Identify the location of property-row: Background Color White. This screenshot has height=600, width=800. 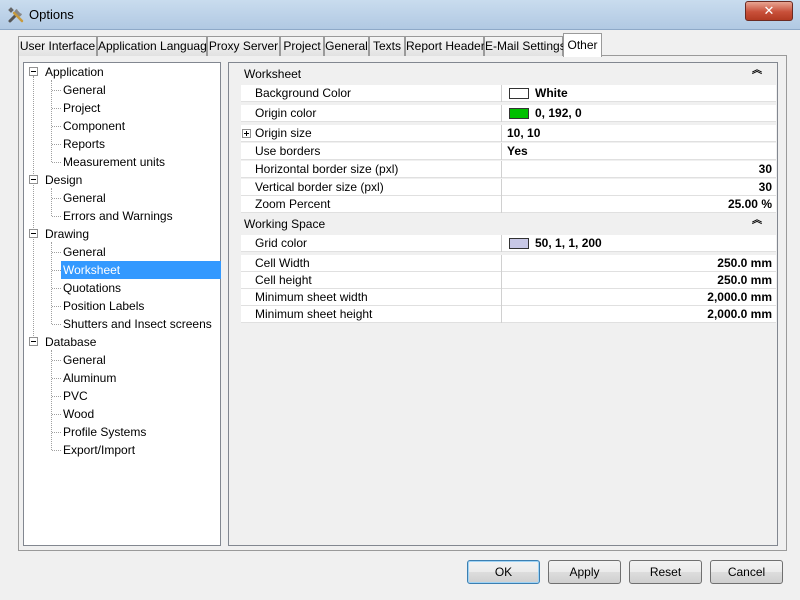
(508, 93).